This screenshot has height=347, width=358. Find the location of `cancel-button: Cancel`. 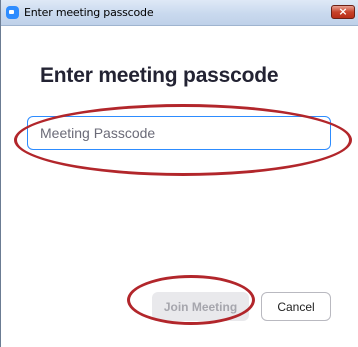

cancel-button: Cancel is located at coordinates (296, 306).